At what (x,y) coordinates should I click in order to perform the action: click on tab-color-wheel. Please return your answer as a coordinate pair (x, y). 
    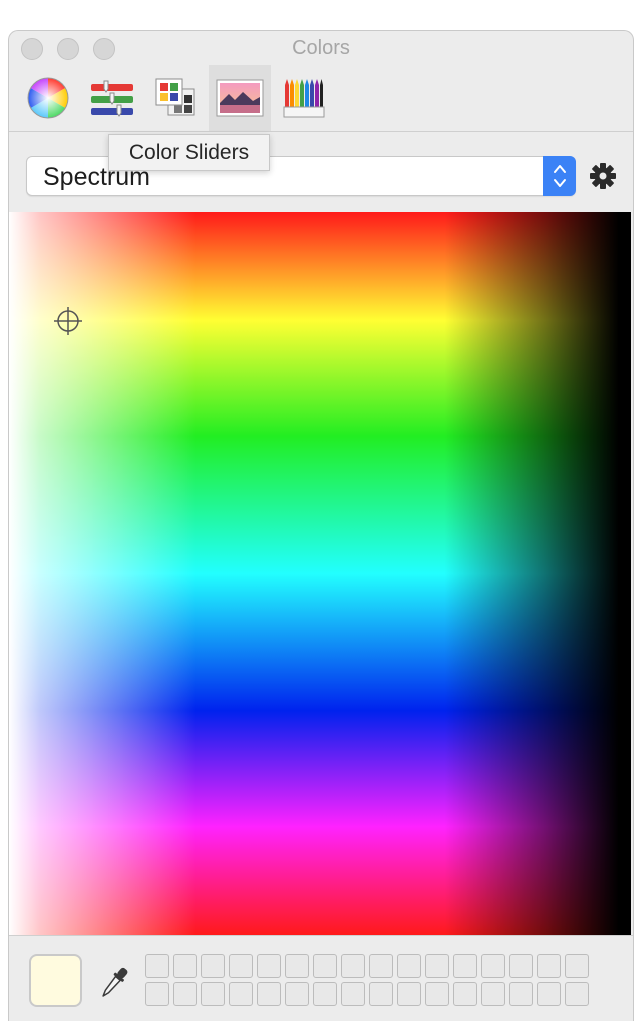
    Looking at the image, I should click on (48, 98).